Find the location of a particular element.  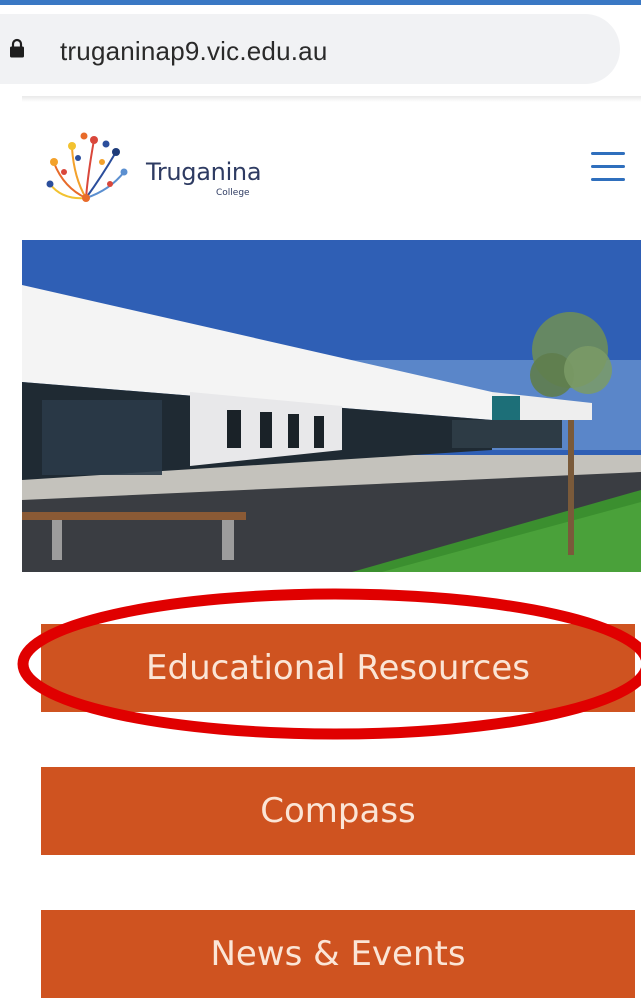

compass-label: Compass is located at coordinates (338, 811).